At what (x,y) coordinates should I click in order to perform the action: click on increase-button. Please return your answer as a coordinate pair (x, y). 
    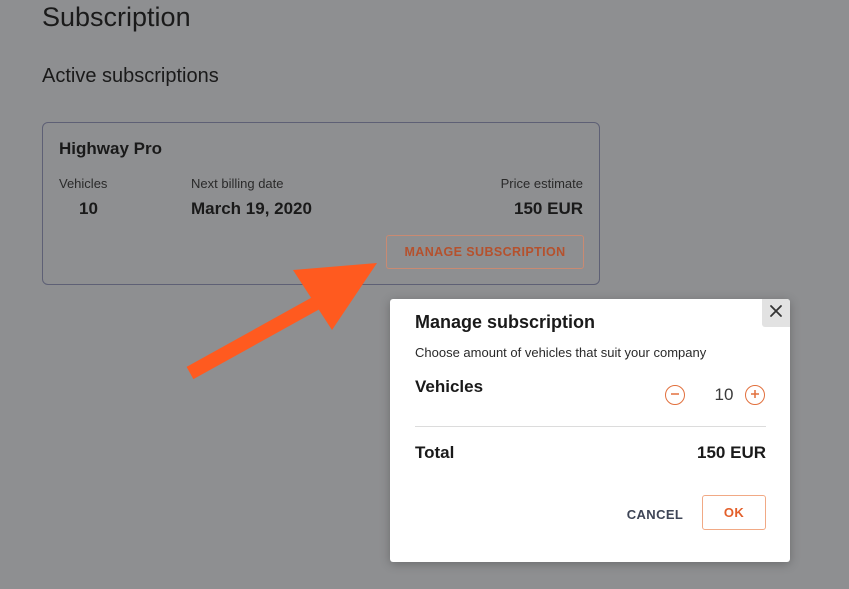
    Looking at the image, I should click on (755, 395).